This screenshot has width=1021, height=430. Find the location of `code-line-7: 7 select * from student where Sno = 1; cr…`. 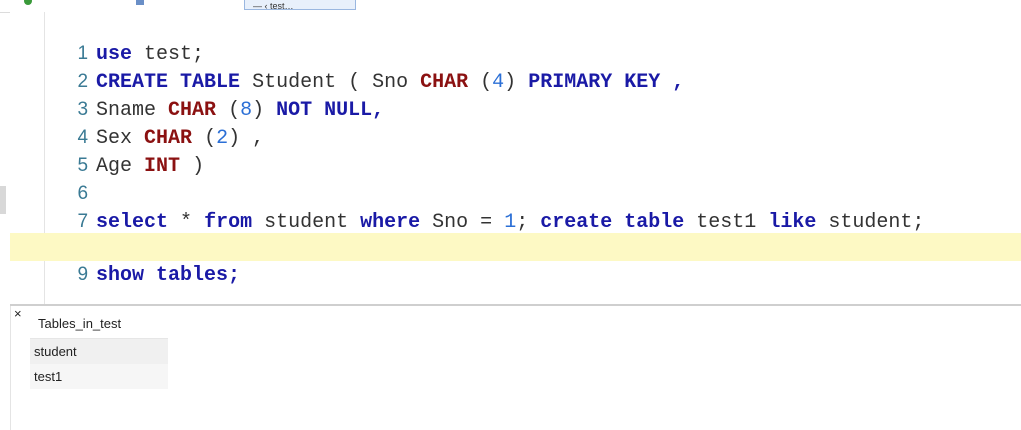

code-line-7: 7 select * from student where Sno = 1; cr… is located at coordinates (515, 207).